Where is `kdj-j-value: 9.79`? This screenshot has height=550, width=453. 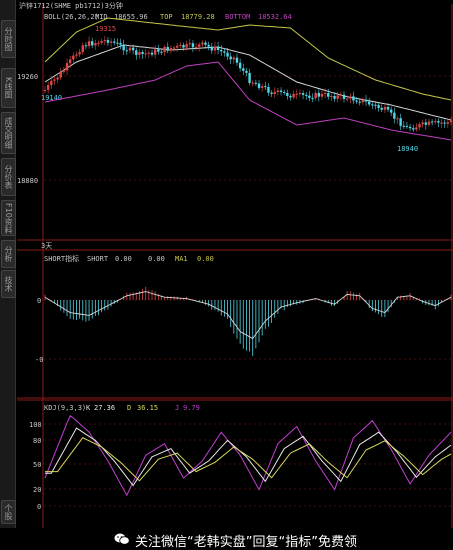
kdj-j-value: 9.79 is located at coordinates (191, 408).